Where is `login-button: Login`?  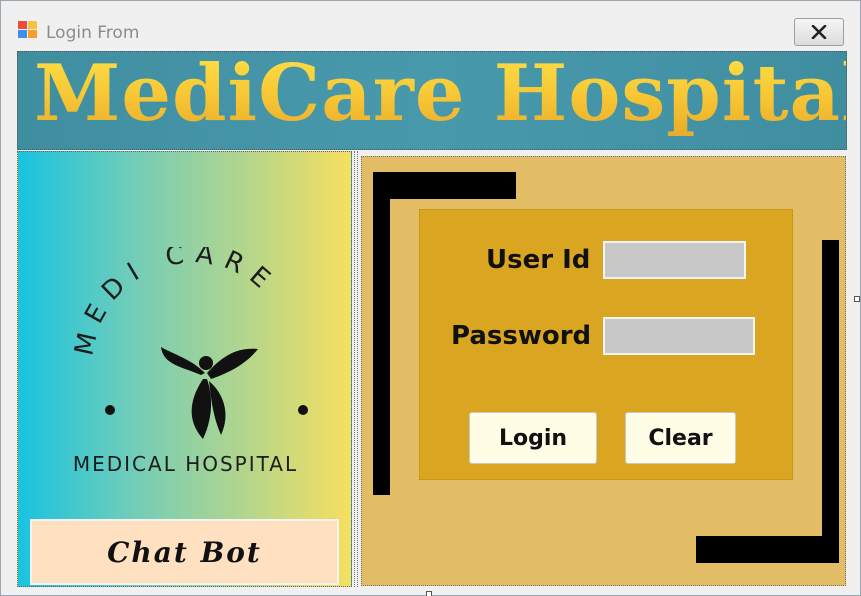 login-button: Login is located at coordinates (533, 438).